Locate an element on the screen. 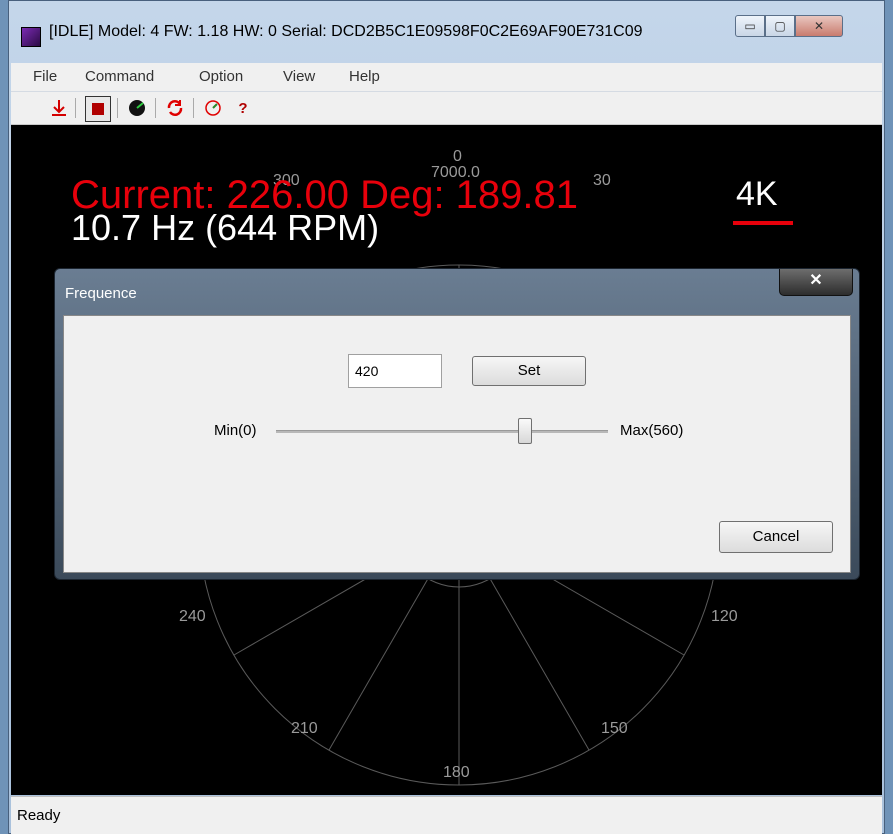  set-button: Set is located at coordinates (529, 371).